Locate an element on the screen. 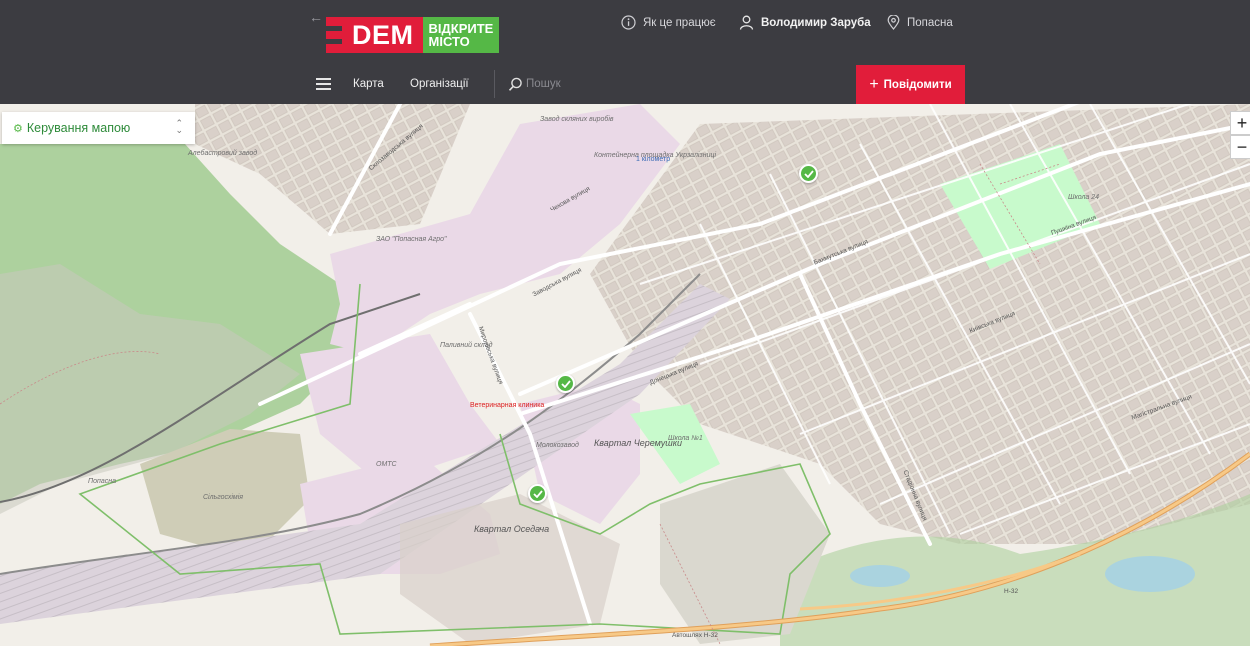 The width and height of the screenshot is (1250, 646). logo-tagline-line2: МІСТО is located at coordinates (449, 41).